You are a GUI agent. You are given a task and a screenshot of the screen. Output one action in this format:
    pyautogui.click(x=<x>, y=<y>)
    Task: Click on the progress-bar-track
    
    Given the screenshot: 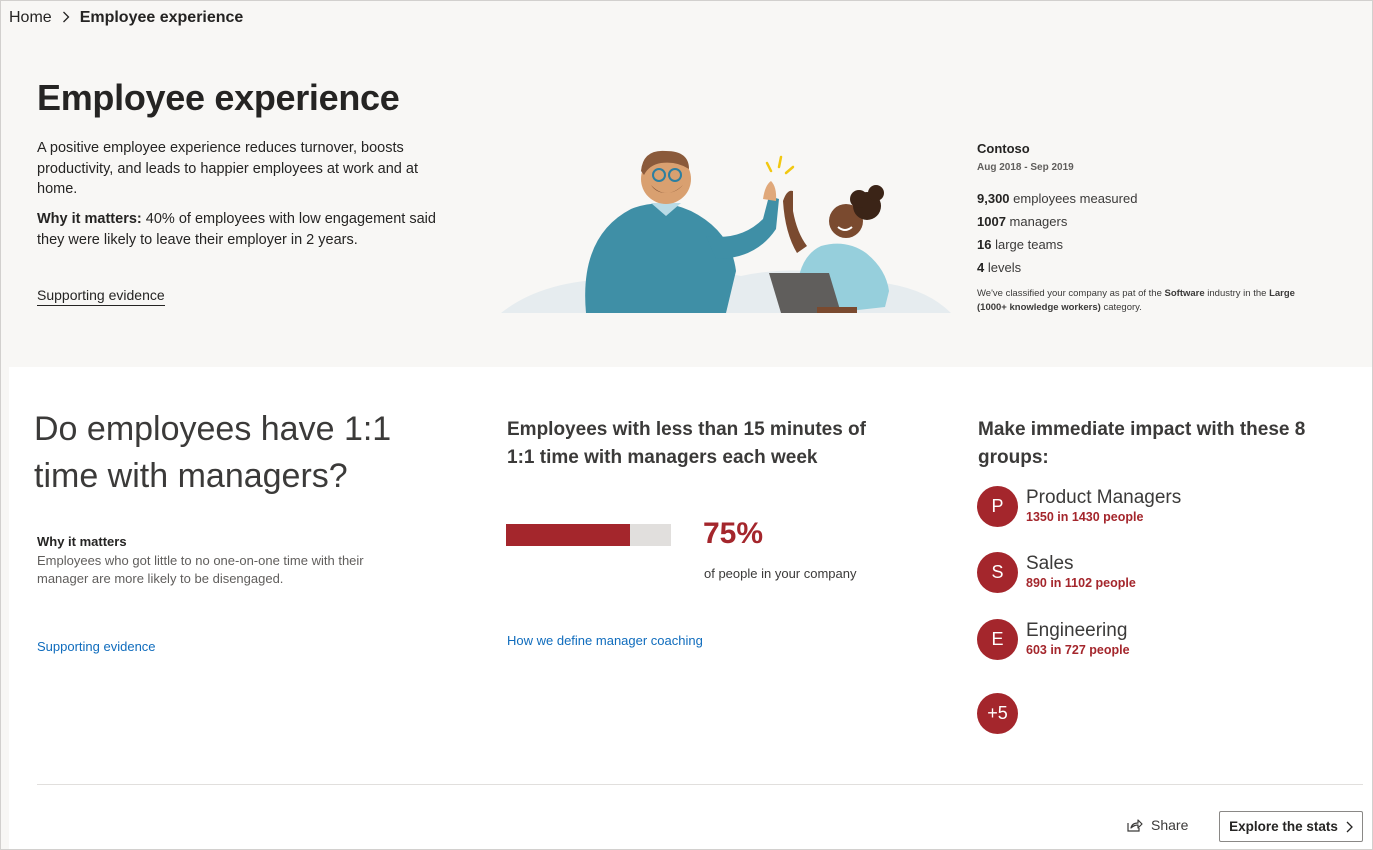 What is the action you would take?
    pyautogui.click(x=588, y=535)
    